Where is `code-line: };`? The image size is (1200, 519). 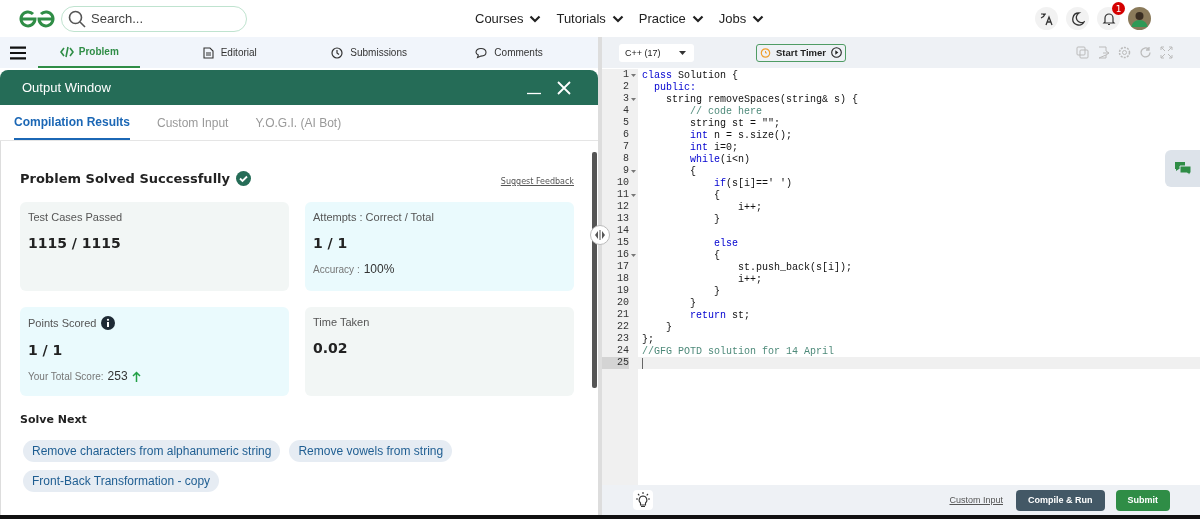
code-line: }; is located at coordinates (648, 339).